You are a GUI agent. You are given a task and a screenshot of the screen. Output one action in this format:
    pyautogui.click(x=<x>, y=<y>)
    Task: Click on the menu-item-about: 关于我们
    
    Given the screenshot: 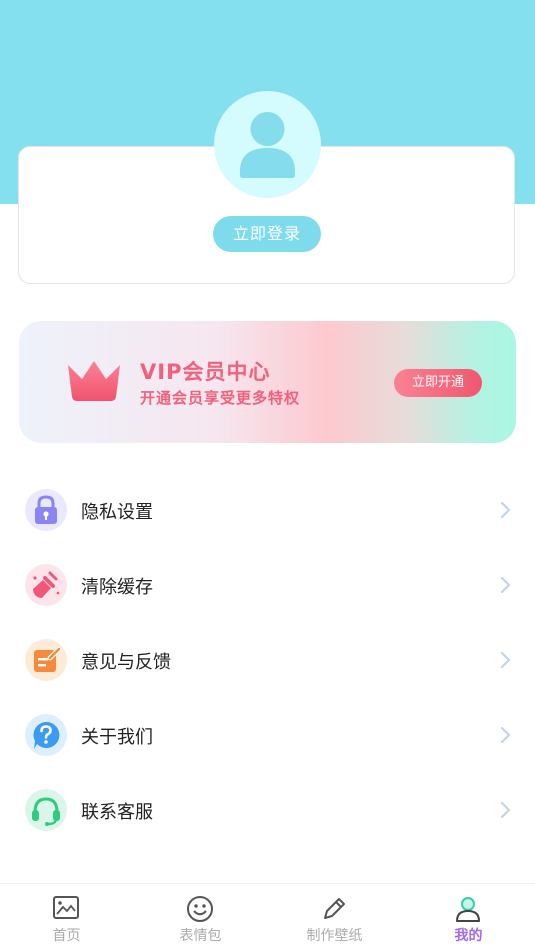 What is the action you would take?
    pyautogui.click(x=267, y=735)
    